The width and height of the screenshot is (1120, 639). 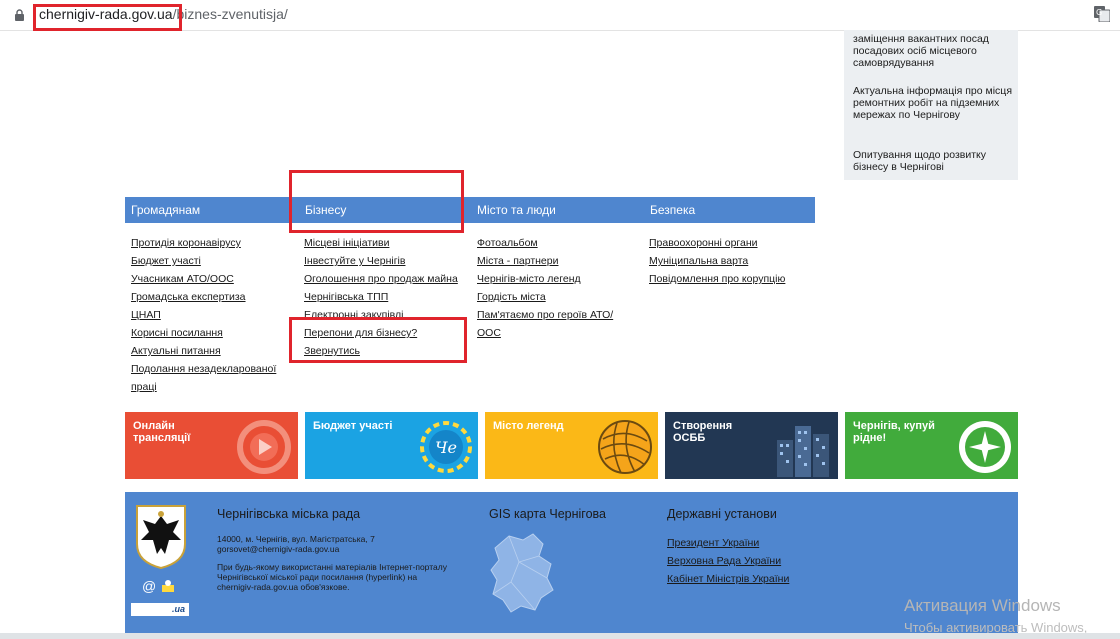 I want to click on coat-of-arms-icon, so click(x=161, y=537).